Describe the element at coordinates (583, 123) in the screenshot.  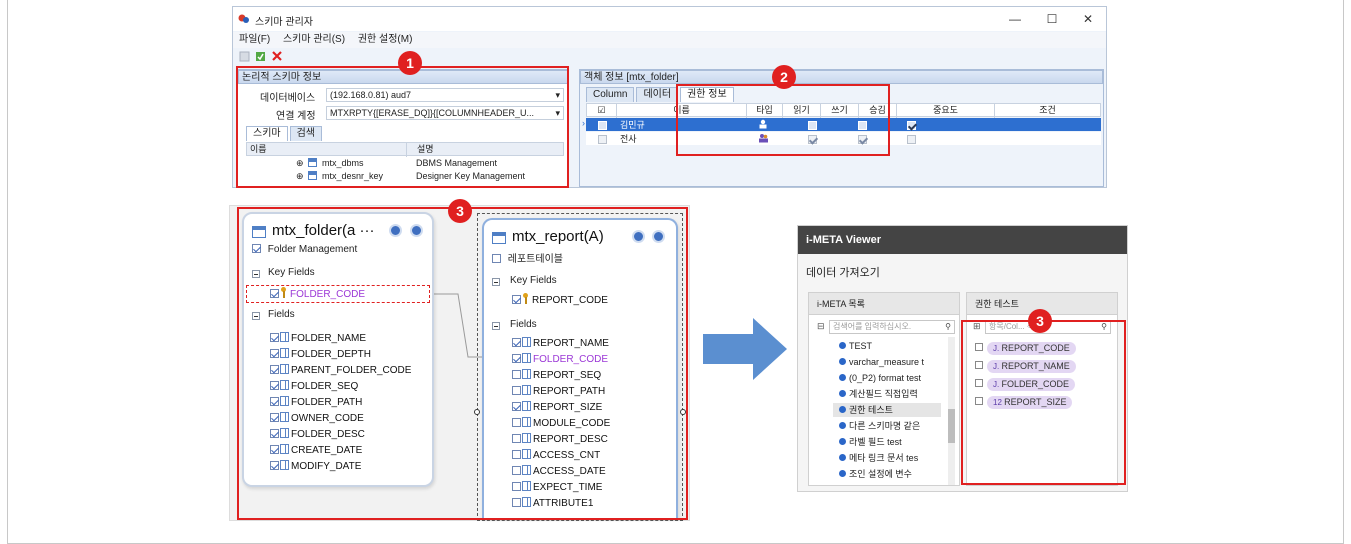
I see `row-pointer-icon: ›` at that location.